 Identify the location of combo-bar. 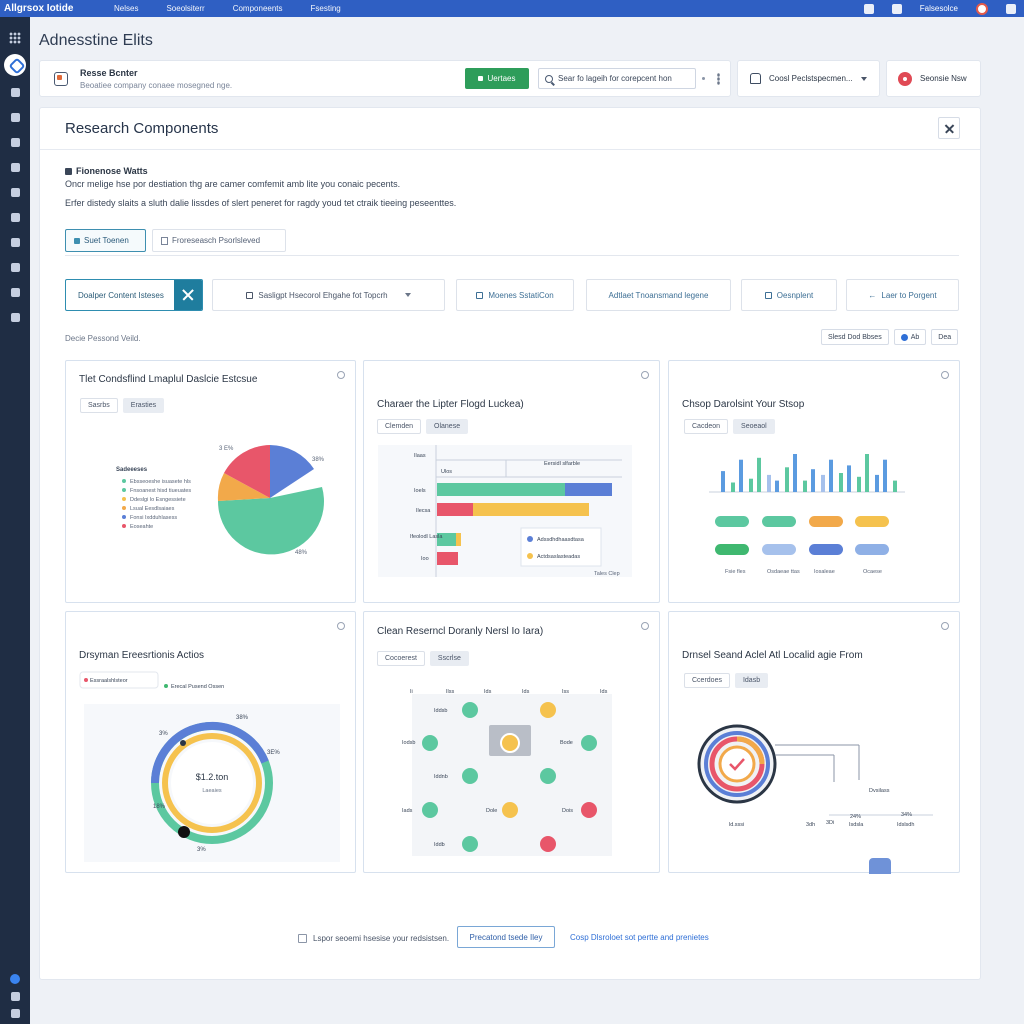
(880, 866).